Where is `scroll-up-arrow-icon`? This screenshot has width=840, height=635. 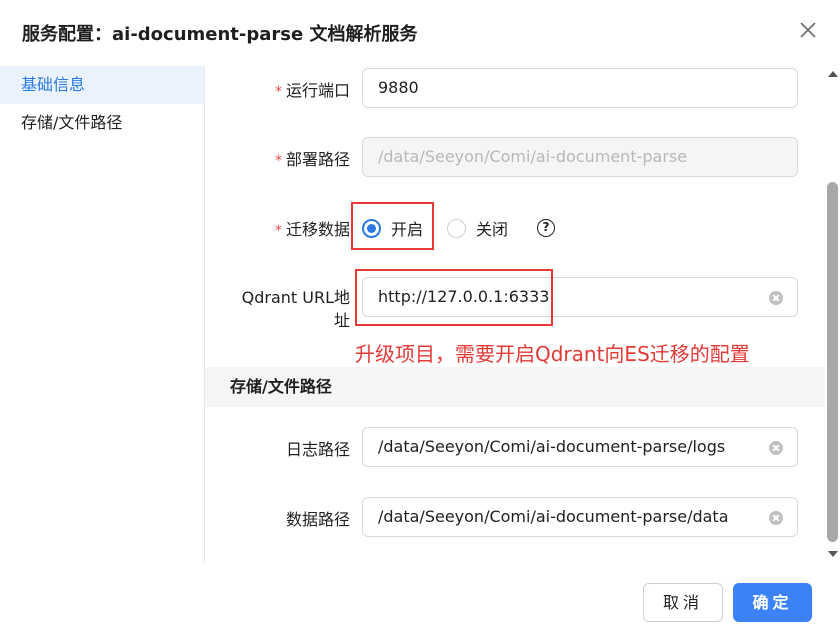 scroll-up-arrow-icon is located at coordinates (833, 74).